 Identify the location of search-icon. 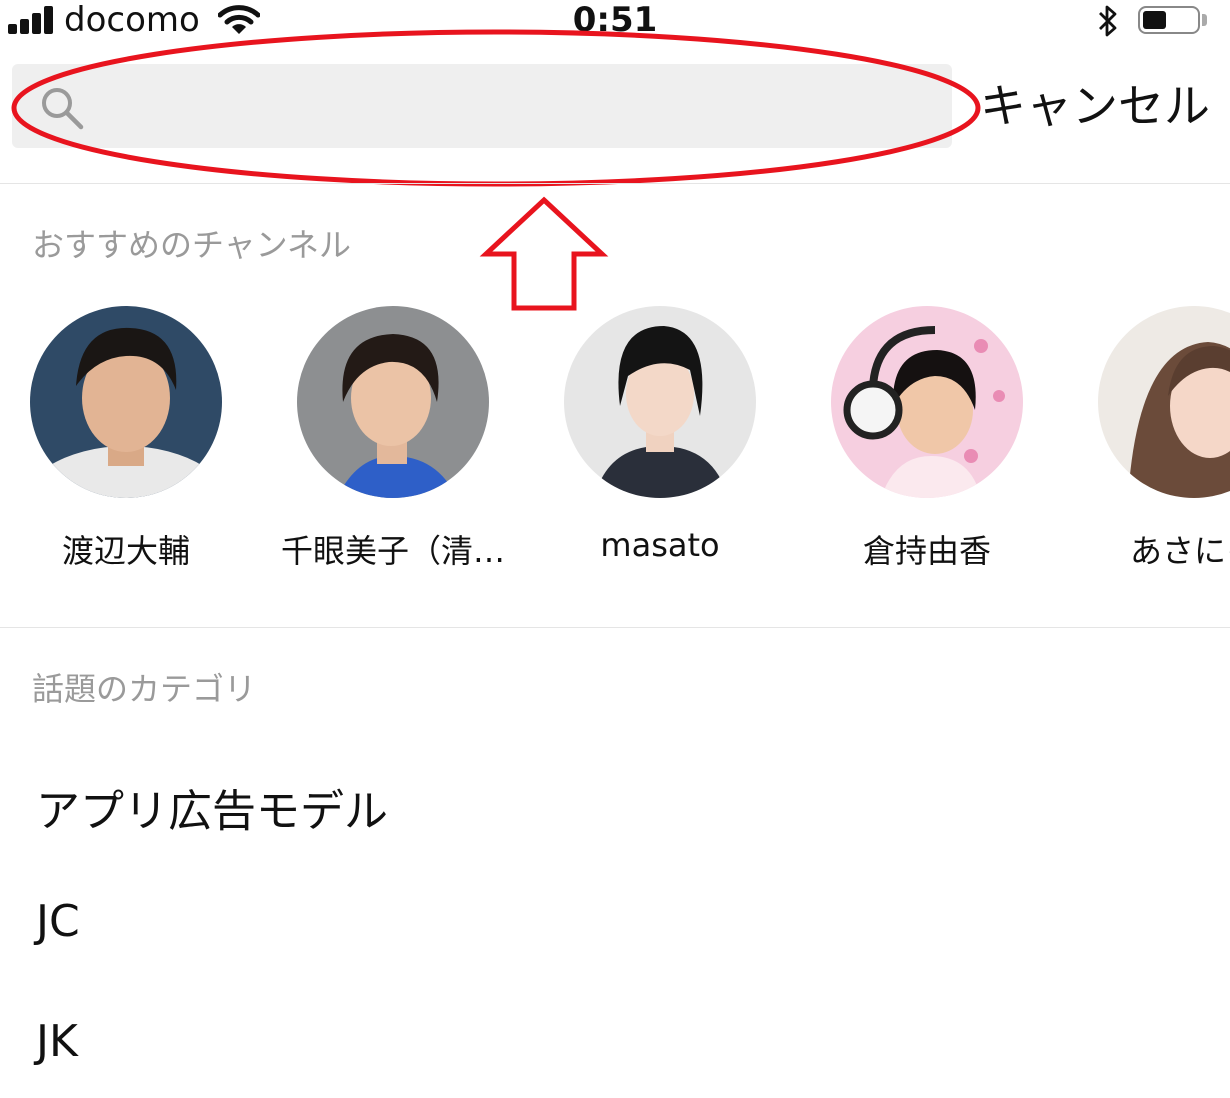
(63, 109).